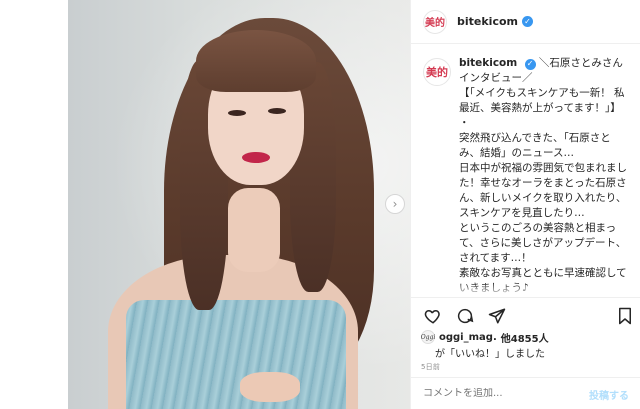  What do you see at coordinates (465, 316) in the screenshot?
I see `comment-icon` at bounding box center [465, 316].